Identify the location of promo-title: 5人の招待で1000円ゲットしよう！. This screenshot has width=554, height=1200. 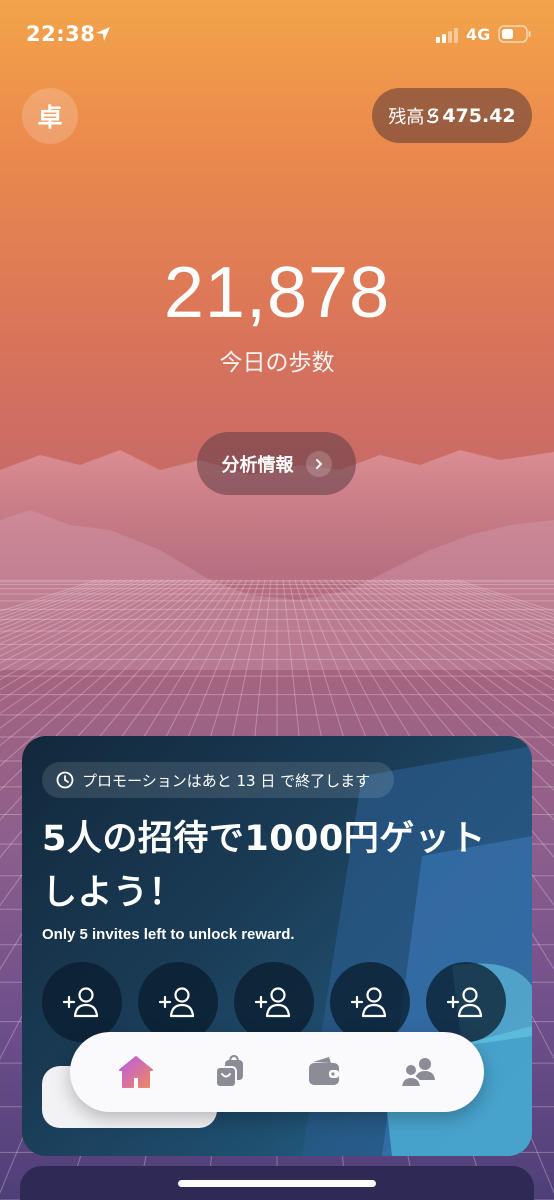
(264, 866).